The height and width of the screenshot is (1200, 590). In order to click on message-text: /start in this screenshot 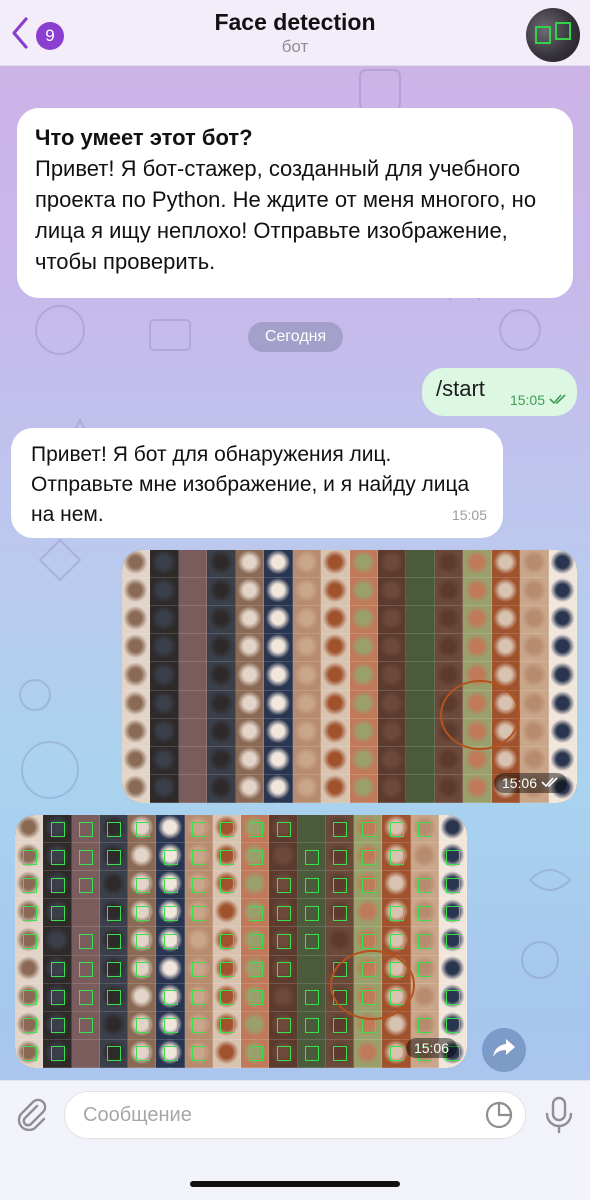, I will do `click(460, 388)`.